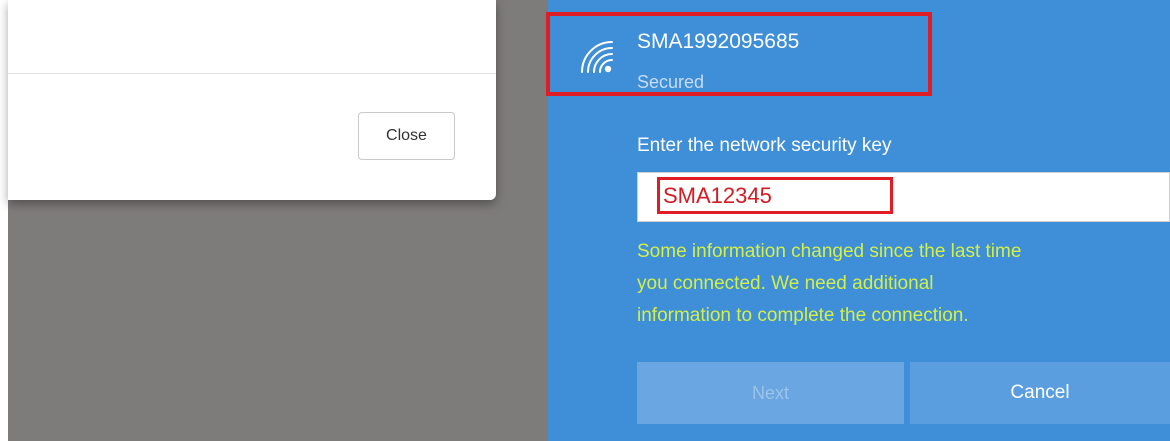 This screenshot has height=441, width=1170. What do you see at coordinates (252, 73) in the screenshot?
I see `dialog-divider` at bounding box center [252, 73].